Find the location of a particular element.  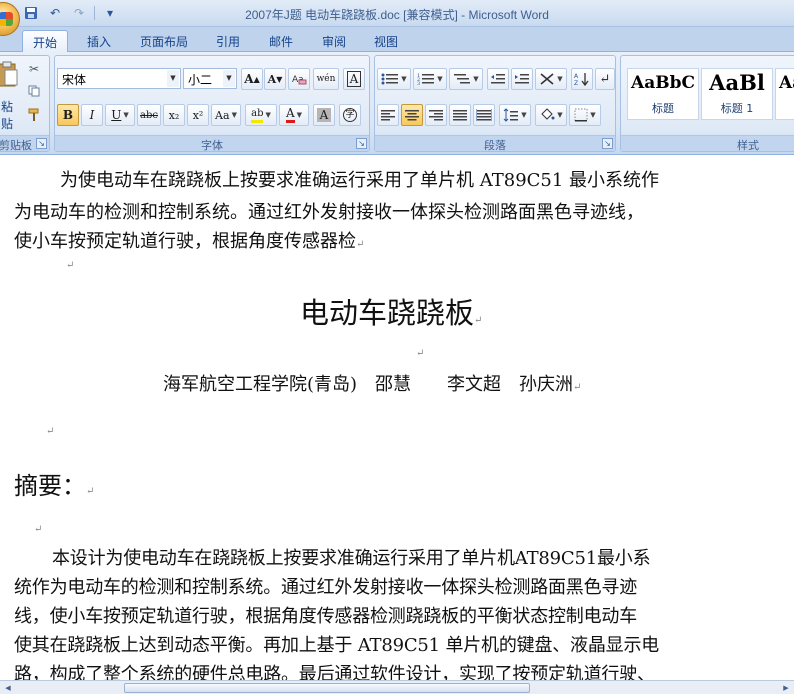

bold-icon: B is located at coordinates (68, 115).